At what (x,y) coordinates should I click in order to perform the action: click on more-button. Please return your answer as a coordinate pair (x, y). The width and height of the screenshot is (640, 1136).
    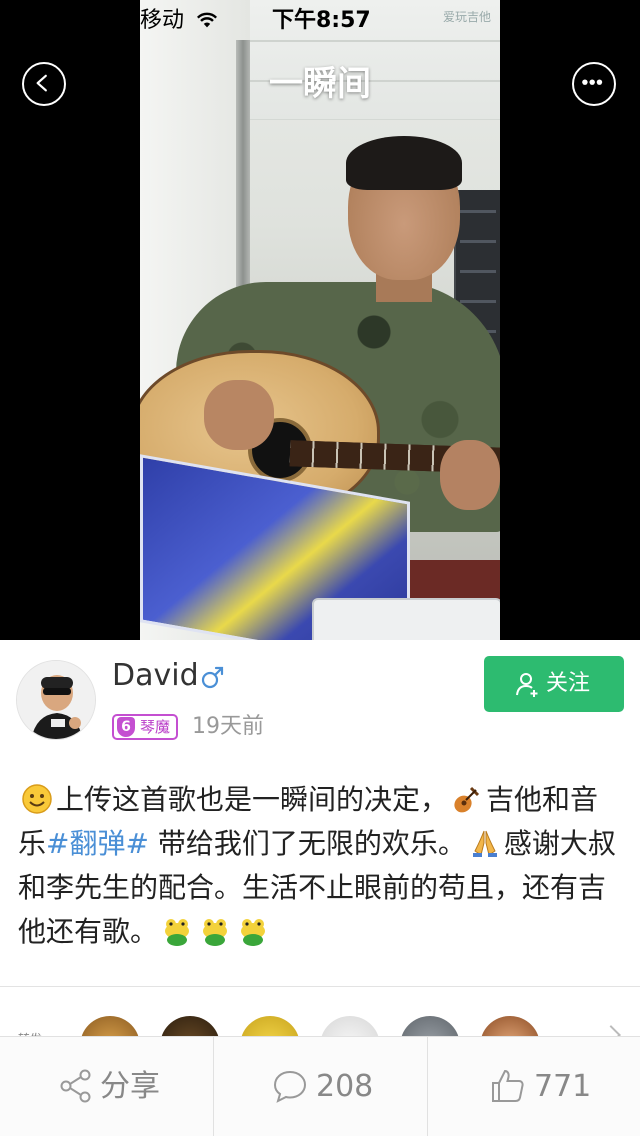
    Looking at the image, I should click on (594, 84).